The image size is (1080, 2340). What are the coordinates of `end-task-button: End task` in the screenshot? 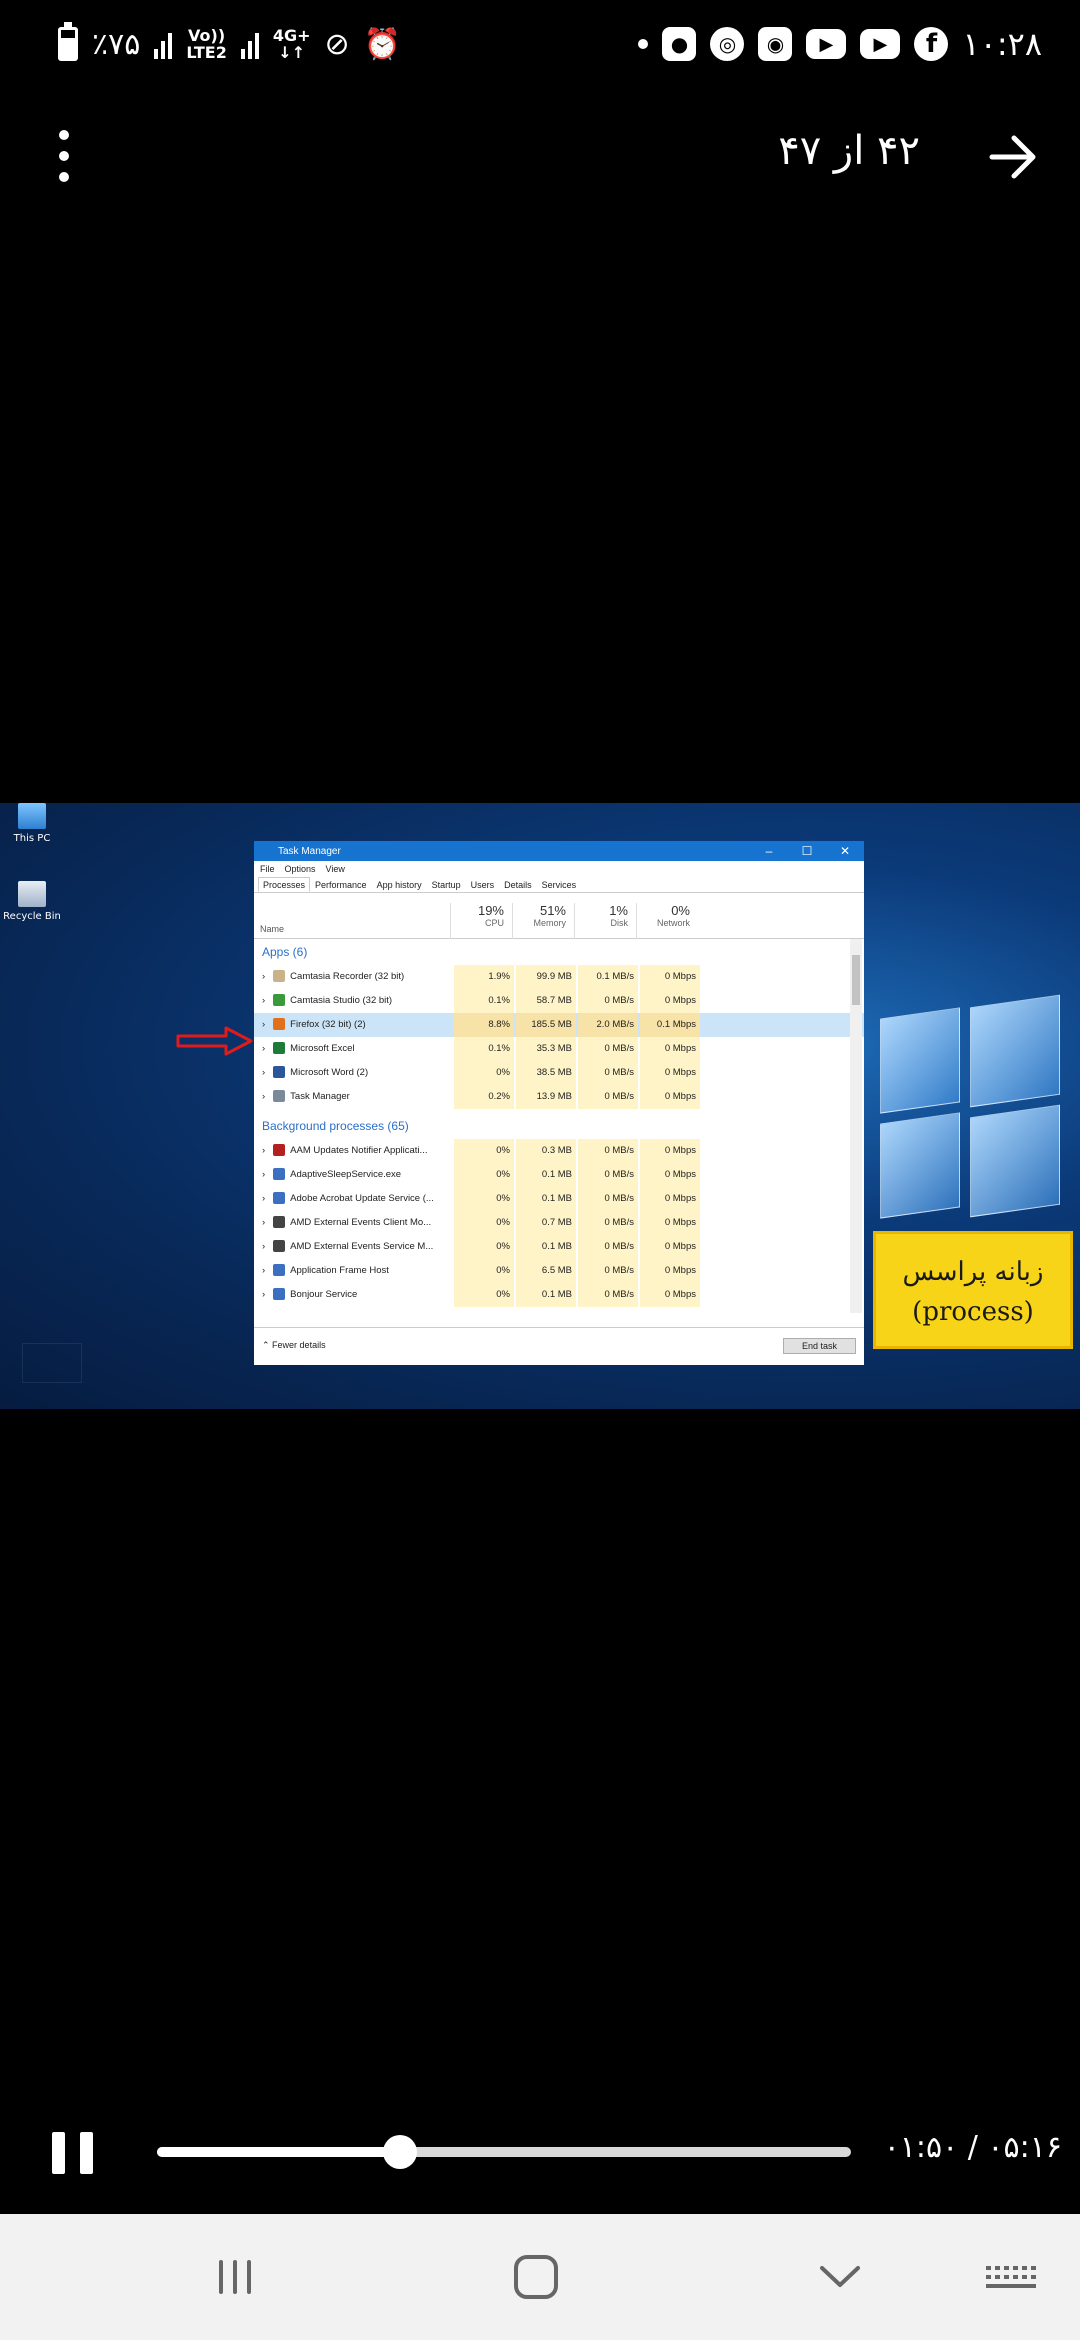 It's located at (819, 1346).